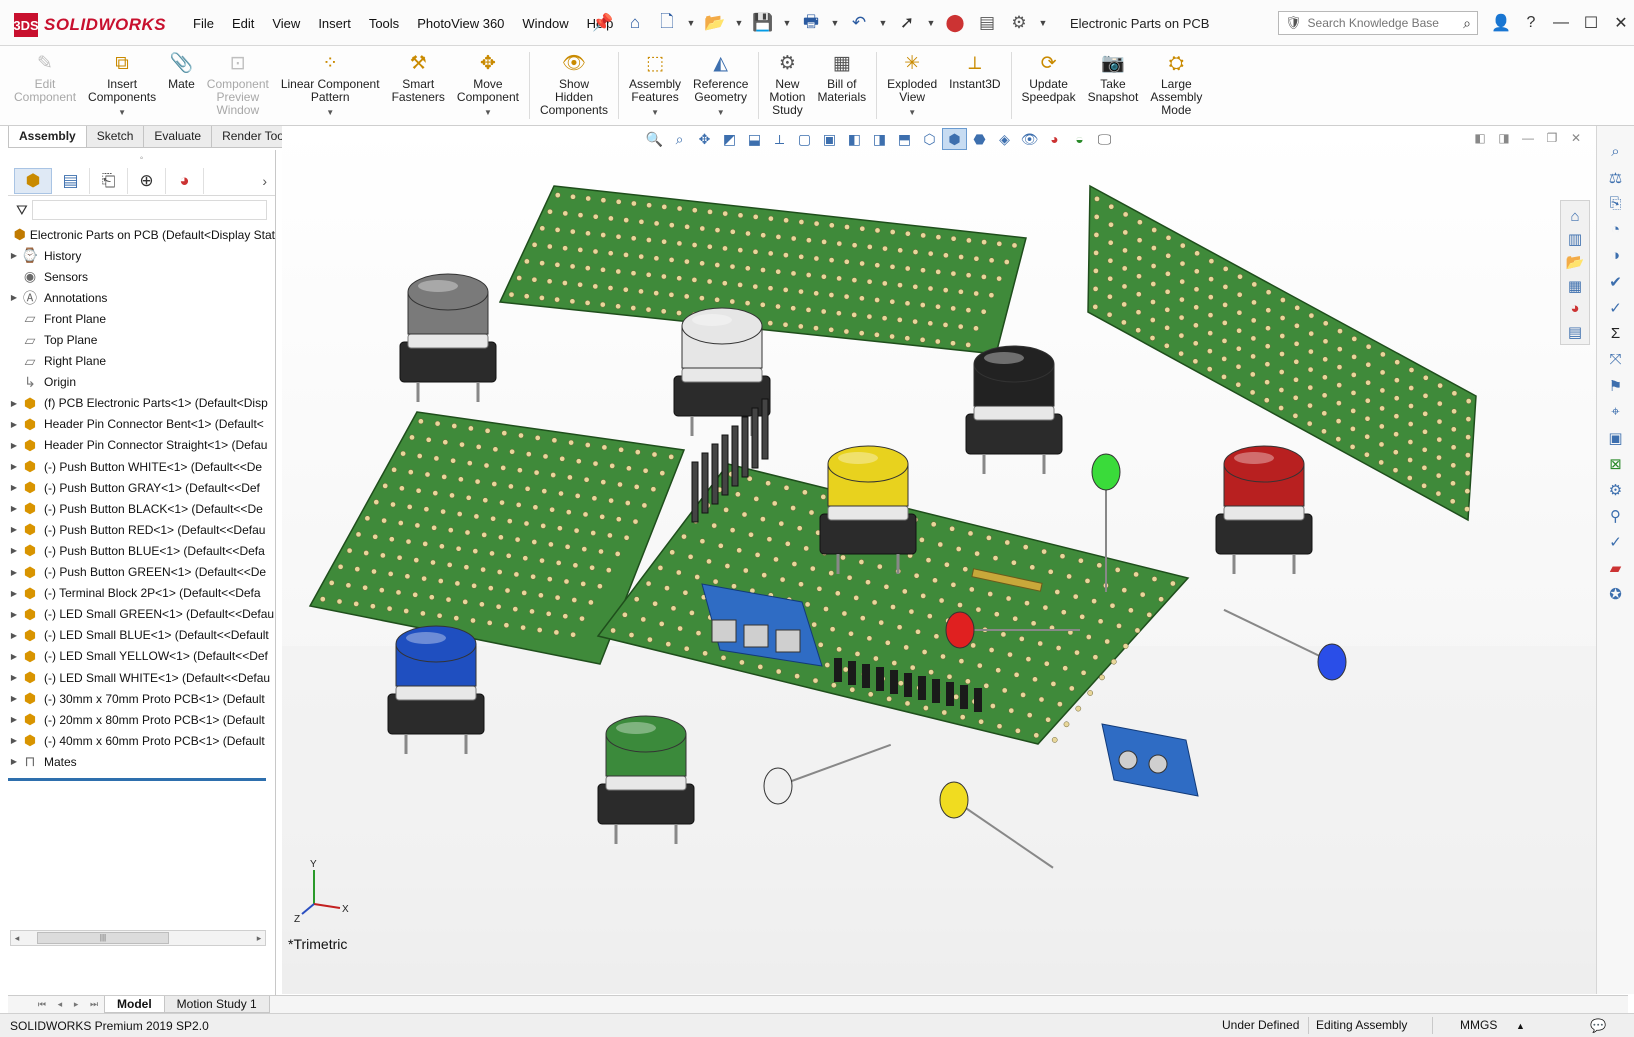 This screenshot has width=1634, height=1037. What do you see at coordinates (1104, 139) in the screenshot?
I see `view-settings-icon: 🖵` at bounding box center [1104, 139].